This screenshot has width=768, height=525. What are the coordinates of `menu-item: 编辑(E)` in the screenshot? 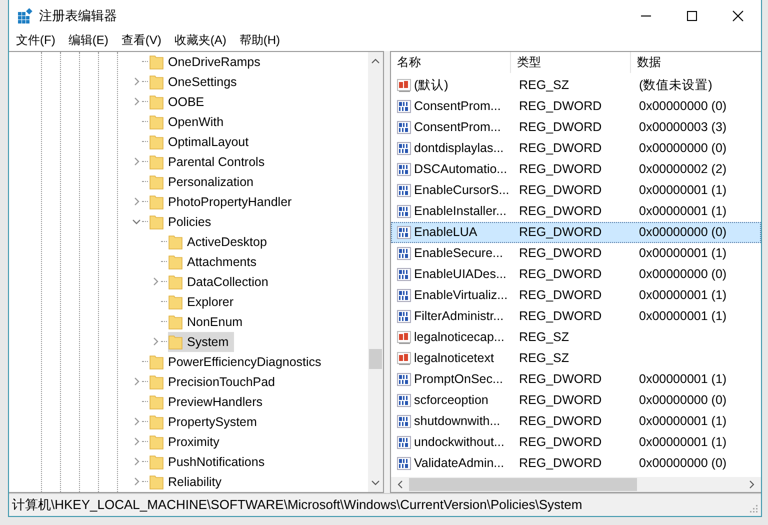 It's located at (88, 41).